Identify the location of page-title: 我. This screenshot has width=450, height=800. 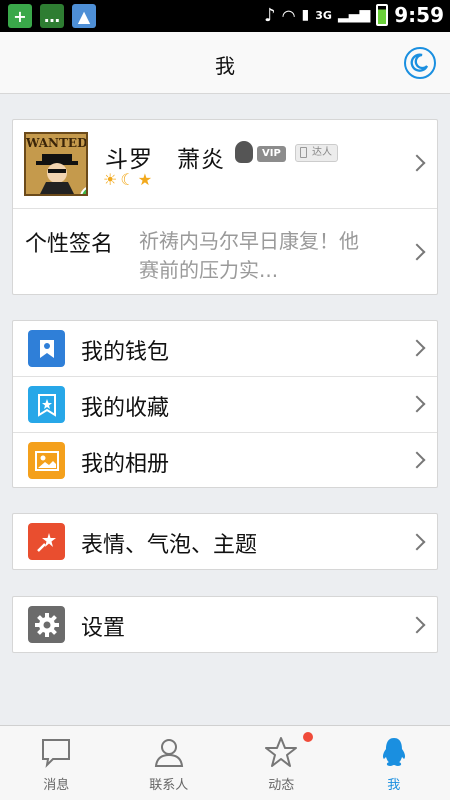
(225, 66).